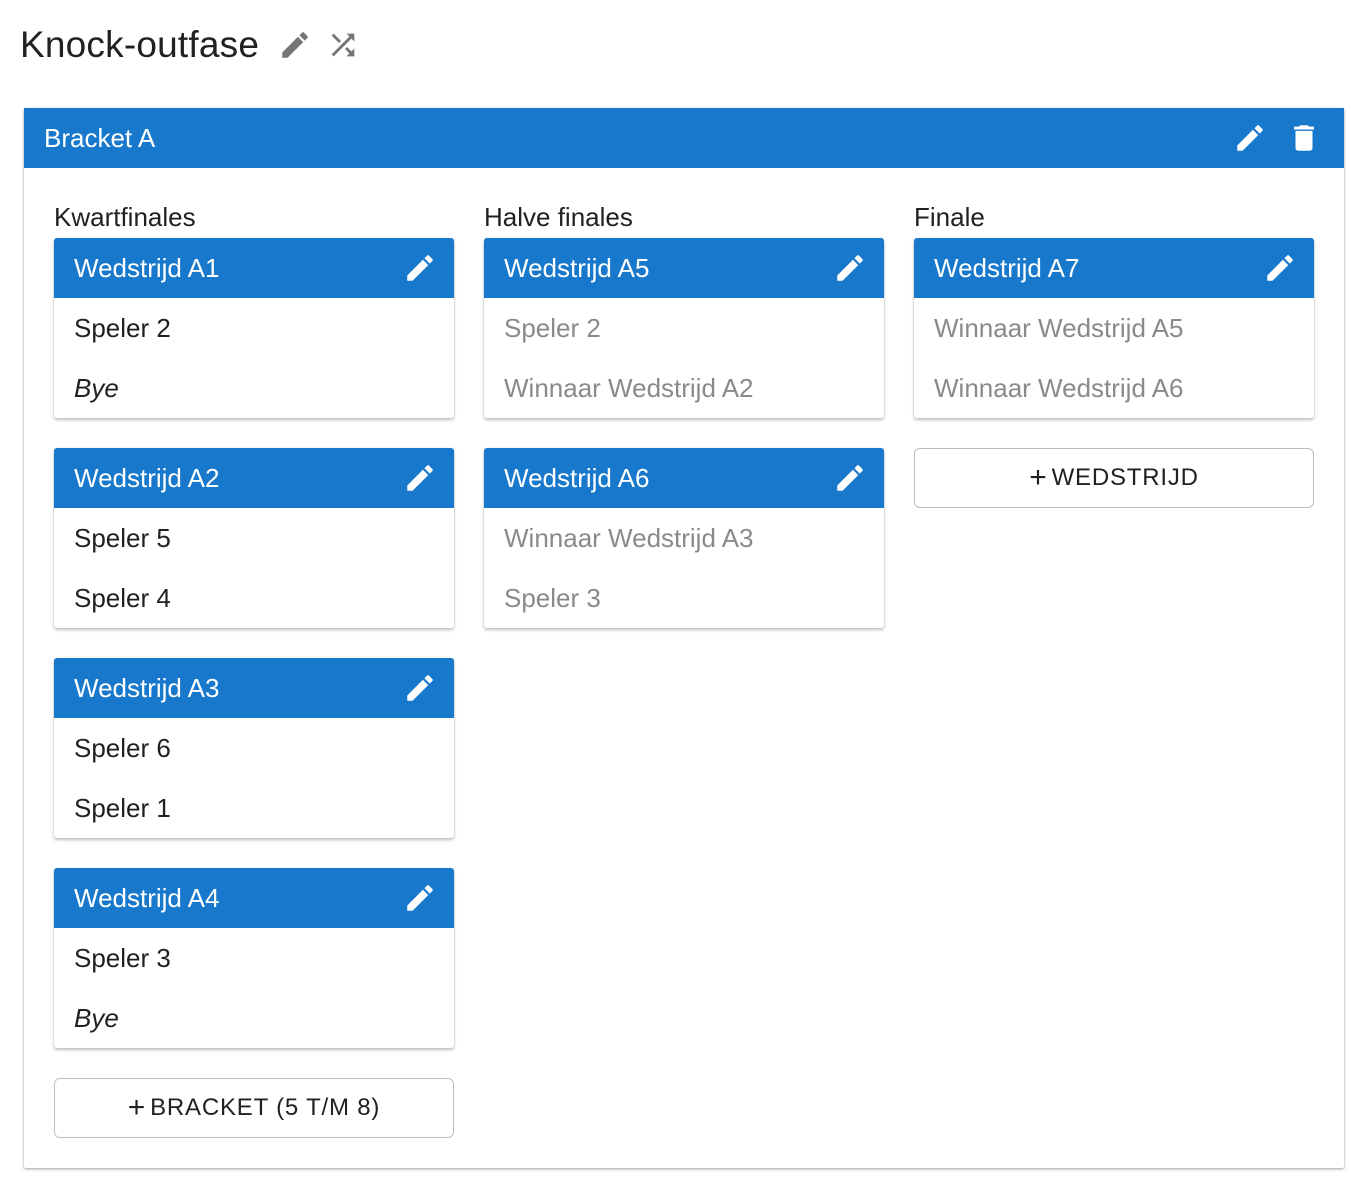 This screenshot has height=1194, width=1372. Describe the element at coordinates (558, 217) in the screenshot. I see `round-title-halve-finales: Halve finales` at that location.